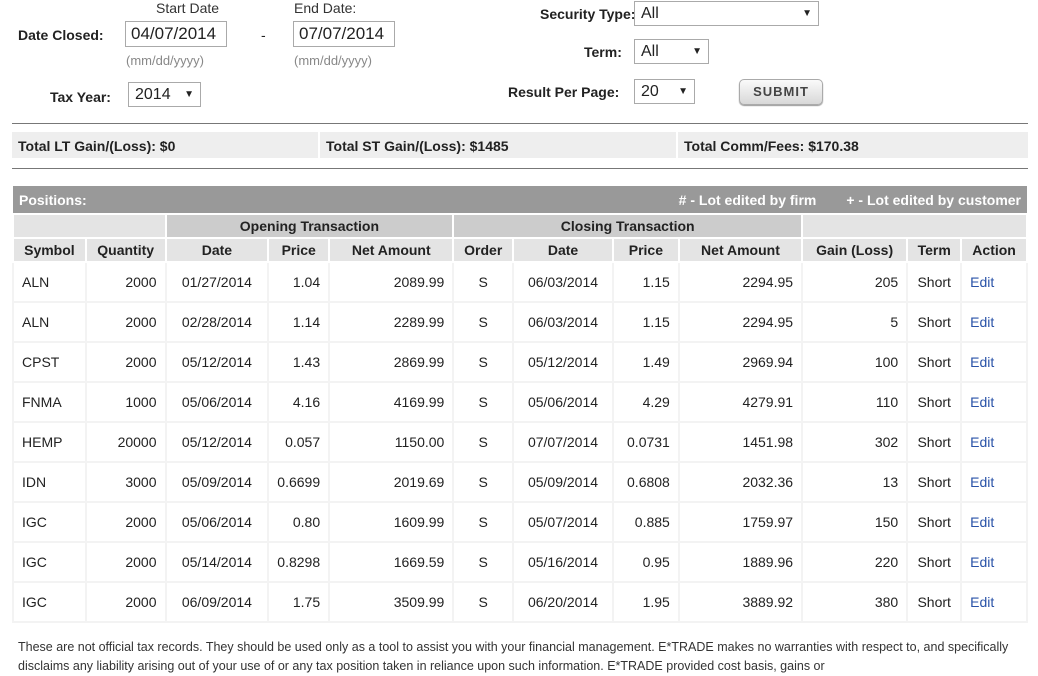  Describe the element at coordinates (994, 250) in the screenshot. I see `column-header-action: Action` at that location.